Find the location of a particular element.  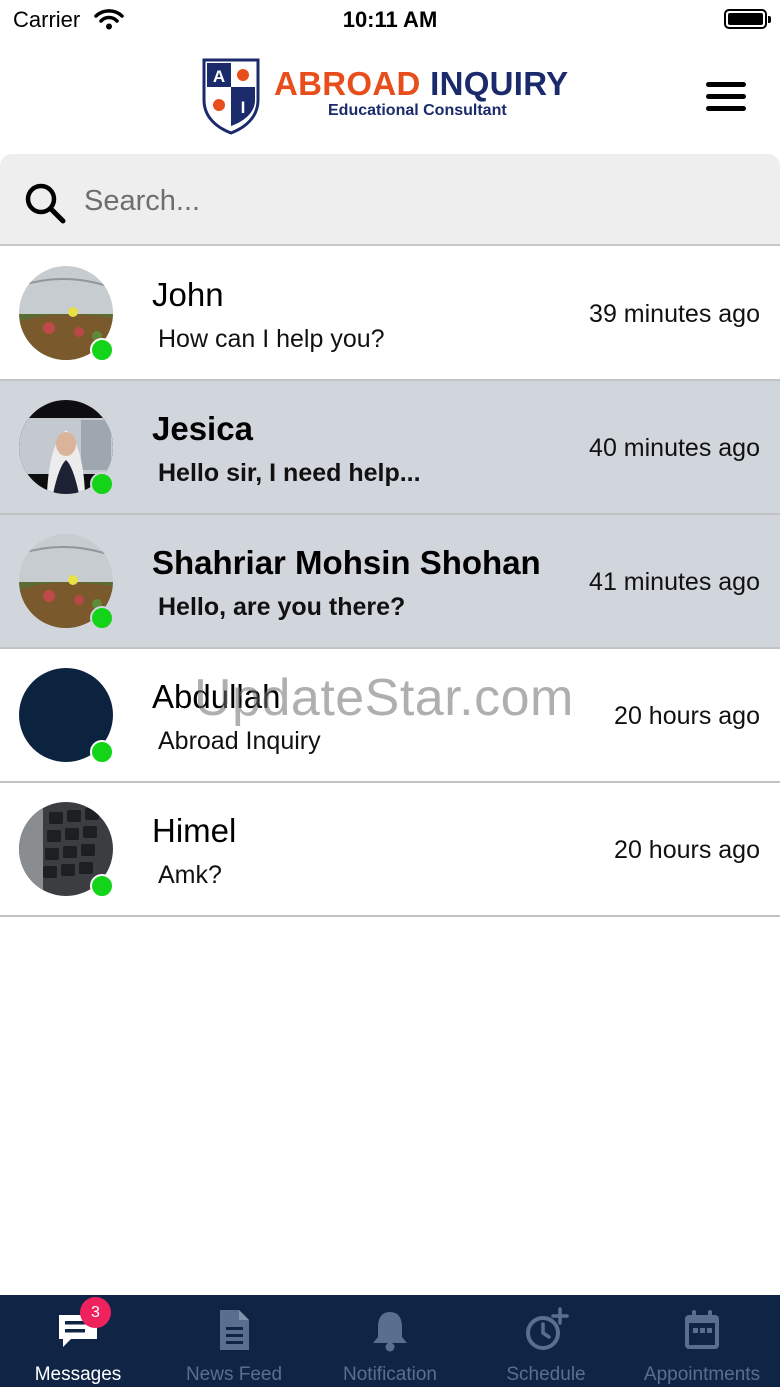

bell-icon is located at coordinates (390, 1332).